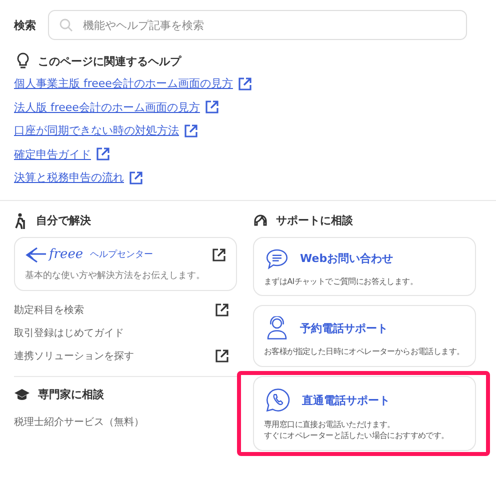  Describe the element at coordinates (314, 220) in the screenshot. I see `section-title: サポートに相談` at that location.